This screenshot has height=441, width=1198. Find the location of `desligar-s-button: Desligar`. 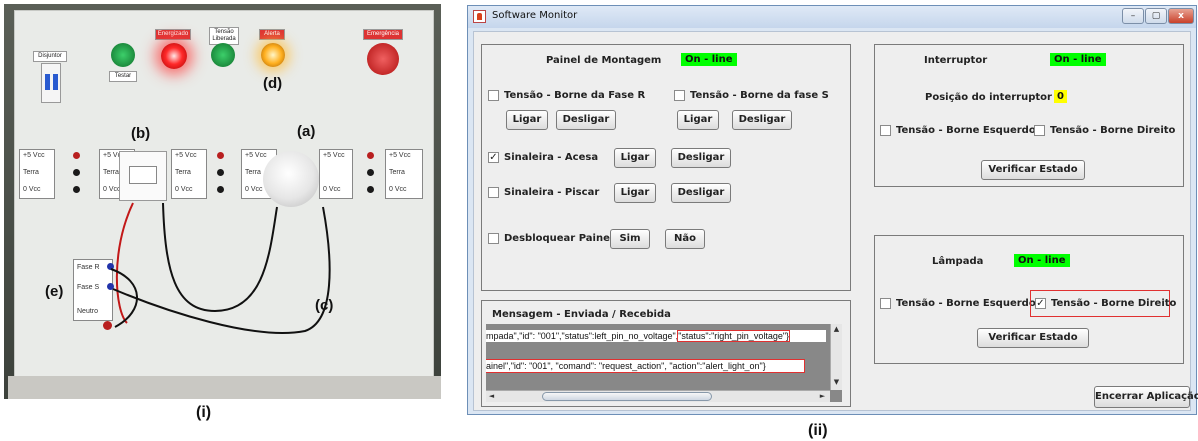

desligar-s-button: Desligar is located at coordinates (762, 120).